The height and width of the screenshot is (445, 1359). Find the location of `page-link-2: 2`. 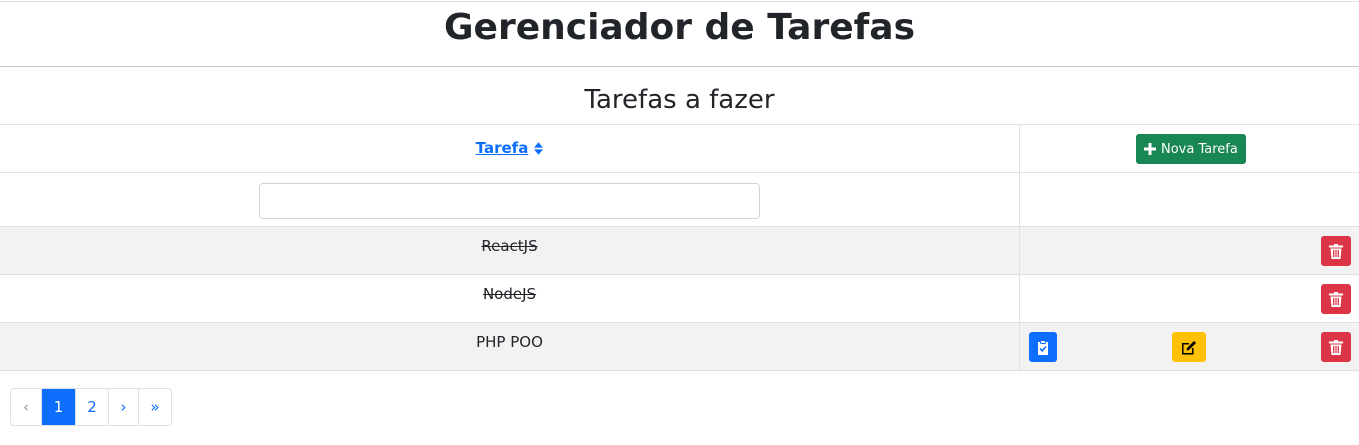

page-link-2: 2 is located at coordinates (91, 407).